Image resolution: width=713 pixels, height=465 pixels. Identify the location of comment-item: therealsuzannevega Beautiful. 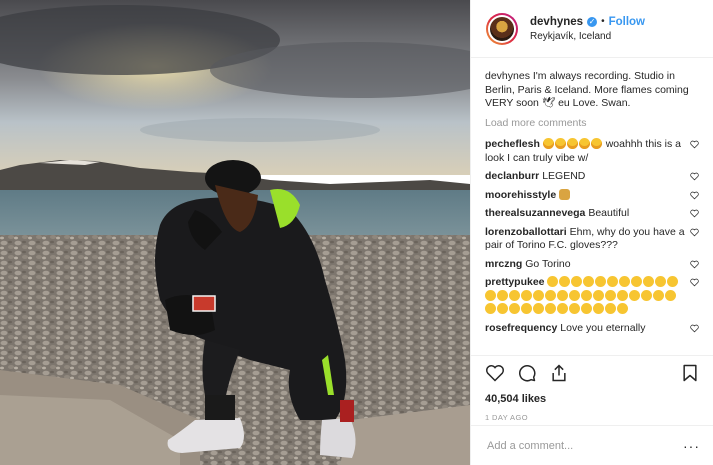
(592, 214).